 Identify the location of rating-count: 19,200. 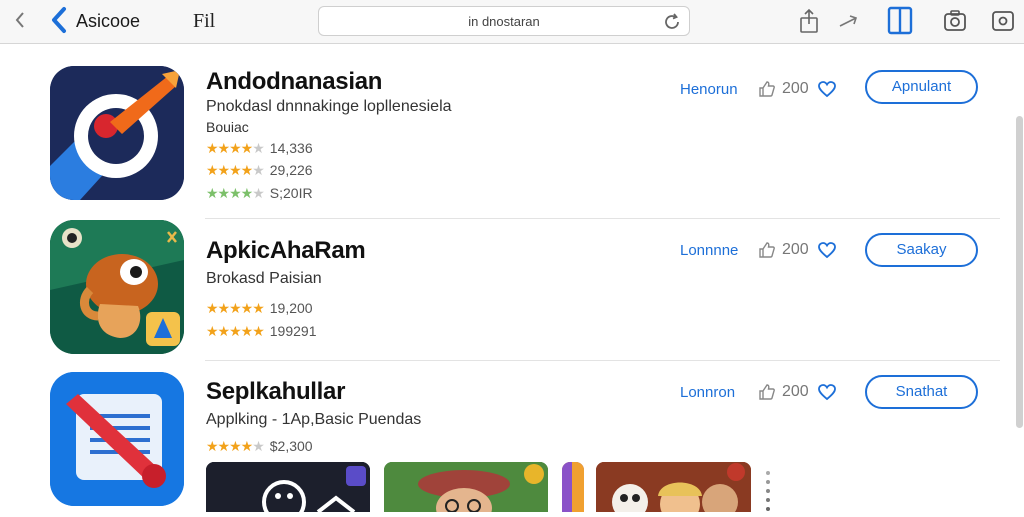
(291, 308).